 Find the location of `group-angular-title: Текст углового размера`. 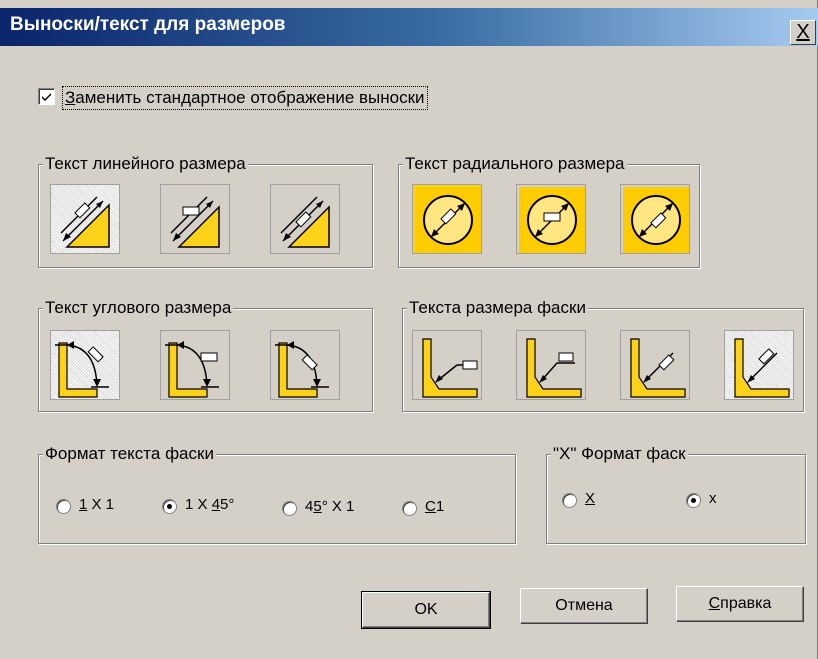

group-angular-title: Текст углового размера is located at coordinates (138, 308).